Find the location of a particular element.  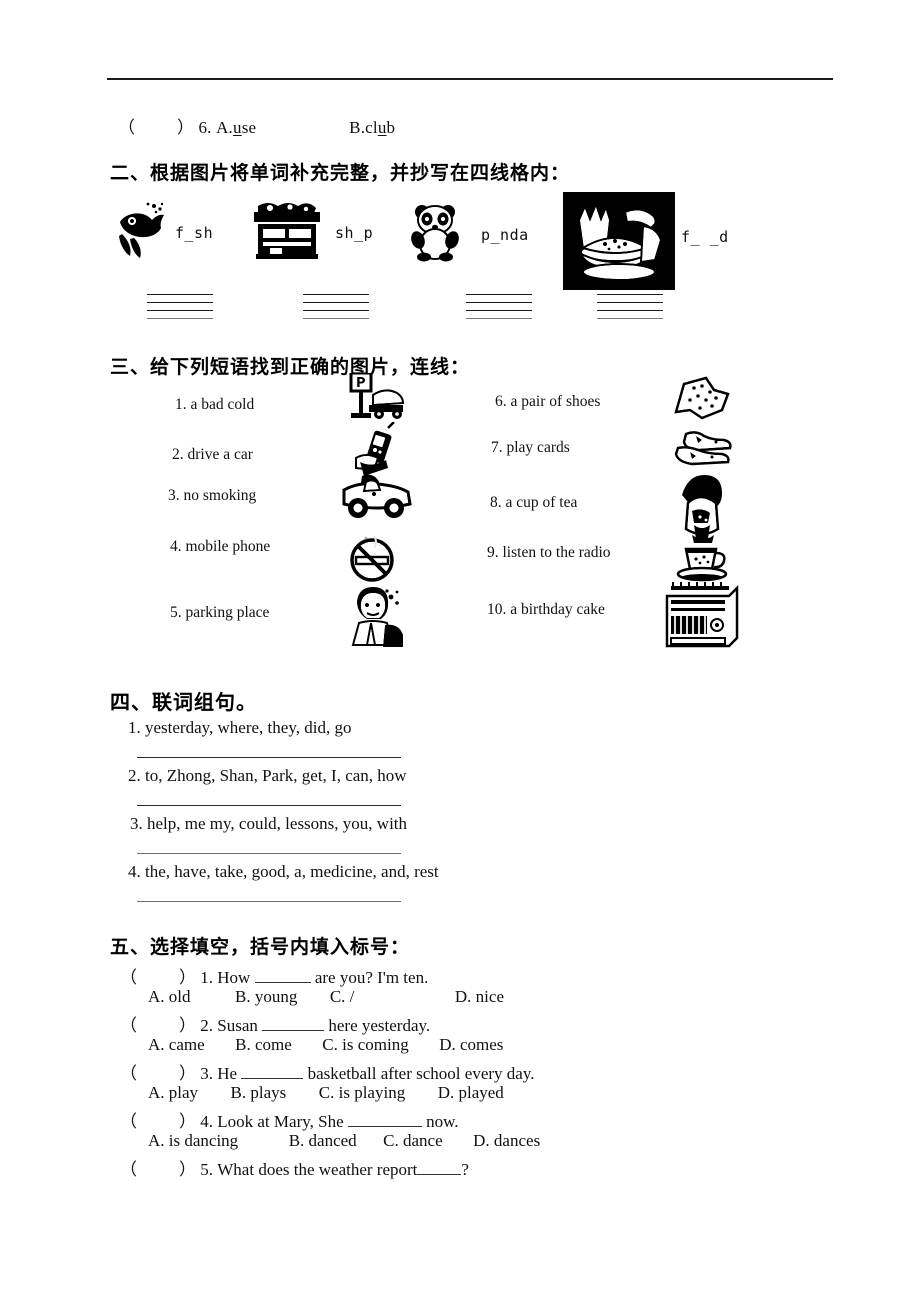

q3-blank is located at coordinates (272, 1078).